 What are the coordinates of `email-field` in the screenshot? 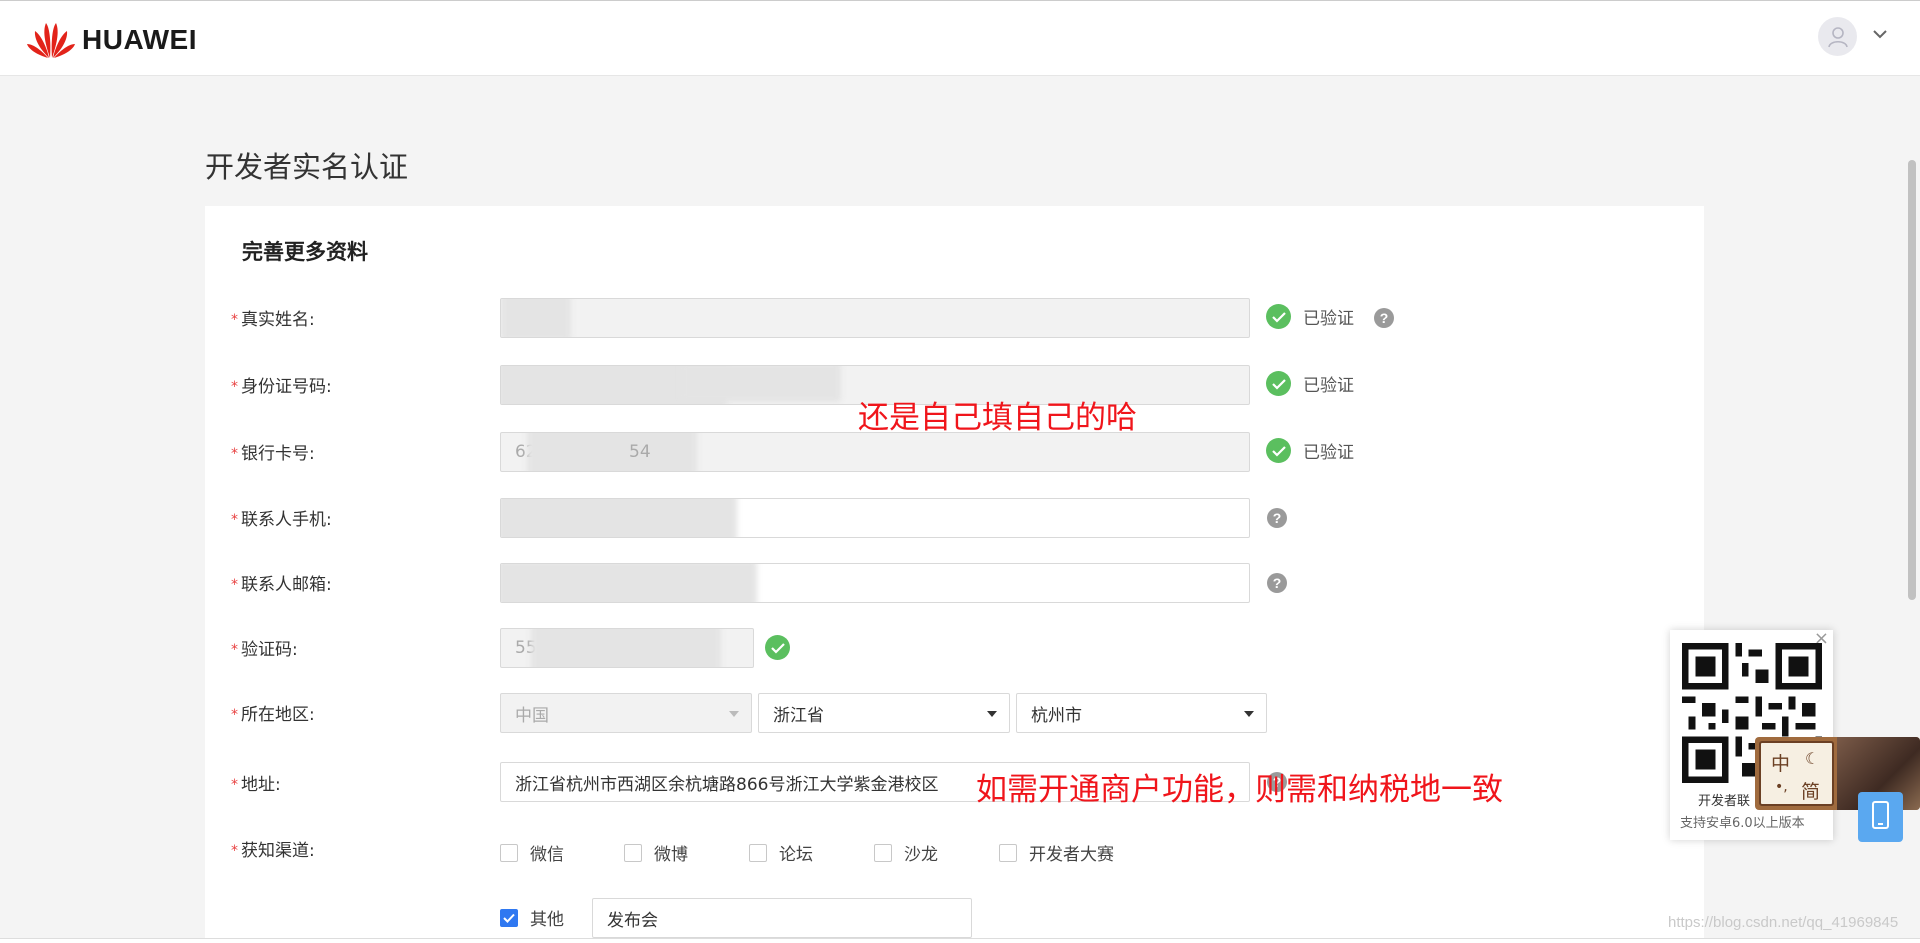 It's located at (875, 583).